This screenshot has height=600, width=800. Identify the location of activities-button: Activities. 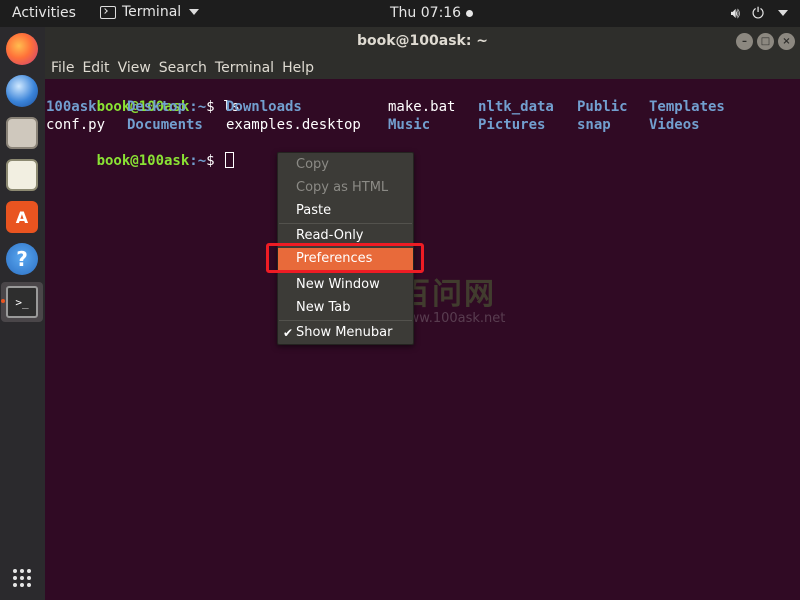
(44, 13).